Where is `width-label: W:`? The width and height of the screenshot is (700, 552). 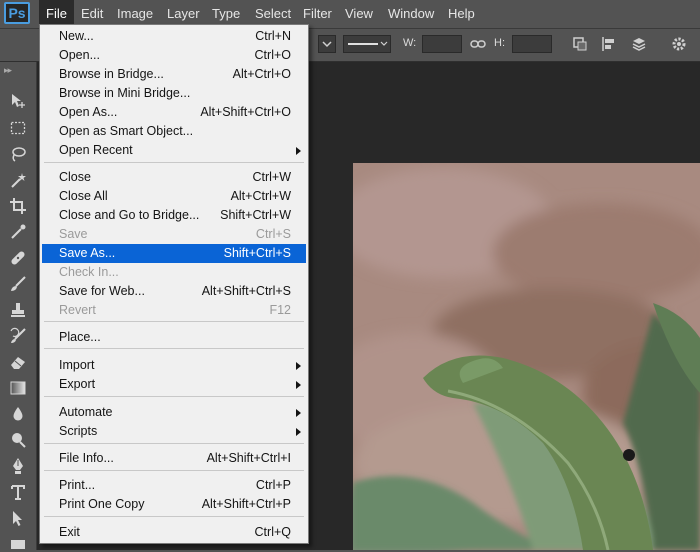
width-label: W: is located at coordinates (410, 43).